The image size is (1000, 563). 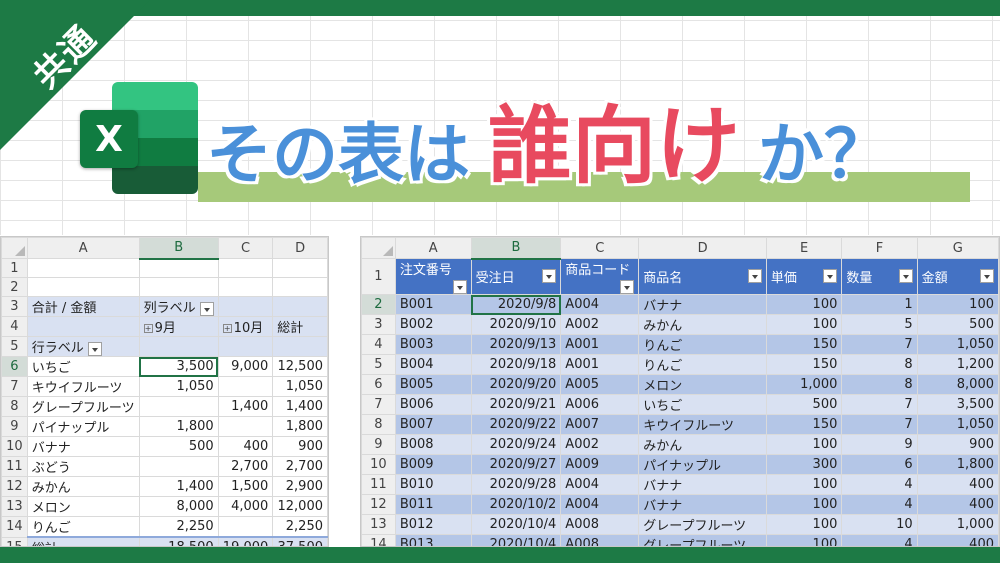 What do you see at coordinates (600, 444) in the screenshot?
I see `table-cell: A002` at bounding box center [600, 444].